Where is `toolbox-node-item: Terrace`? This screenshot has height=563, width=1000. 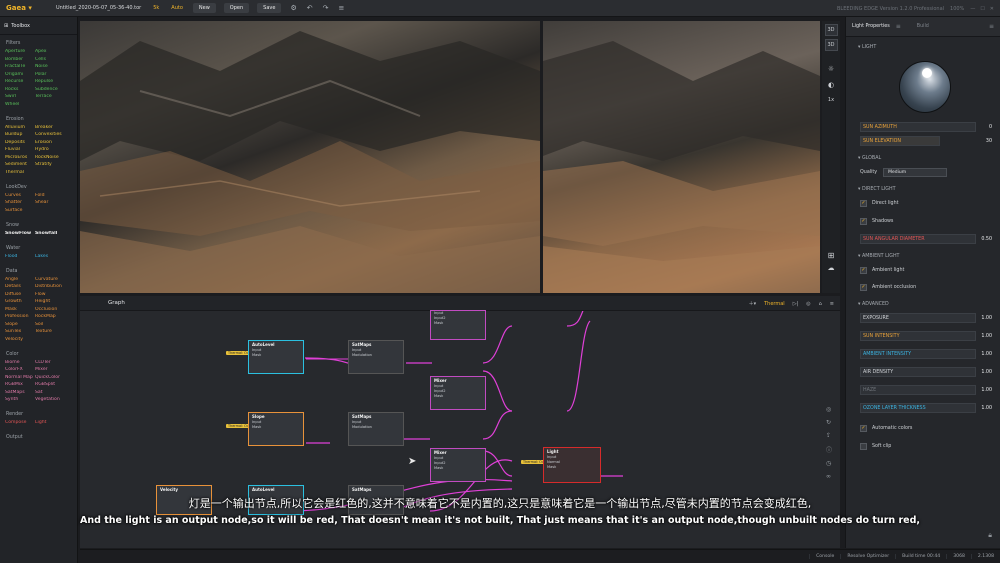
toolbox-node-item: Terrace is located at coordinates (55, 96).